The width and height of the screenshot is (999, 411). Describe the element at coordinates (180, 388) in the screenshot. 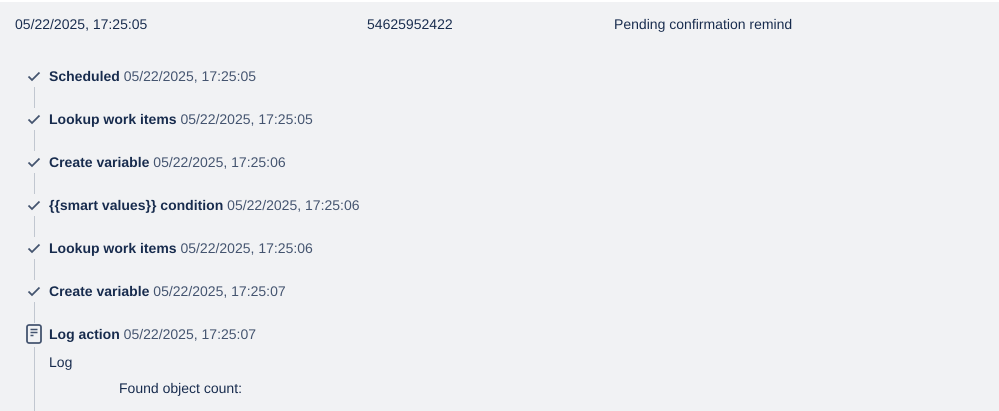

I see `log-message: Found object count:` at that location.